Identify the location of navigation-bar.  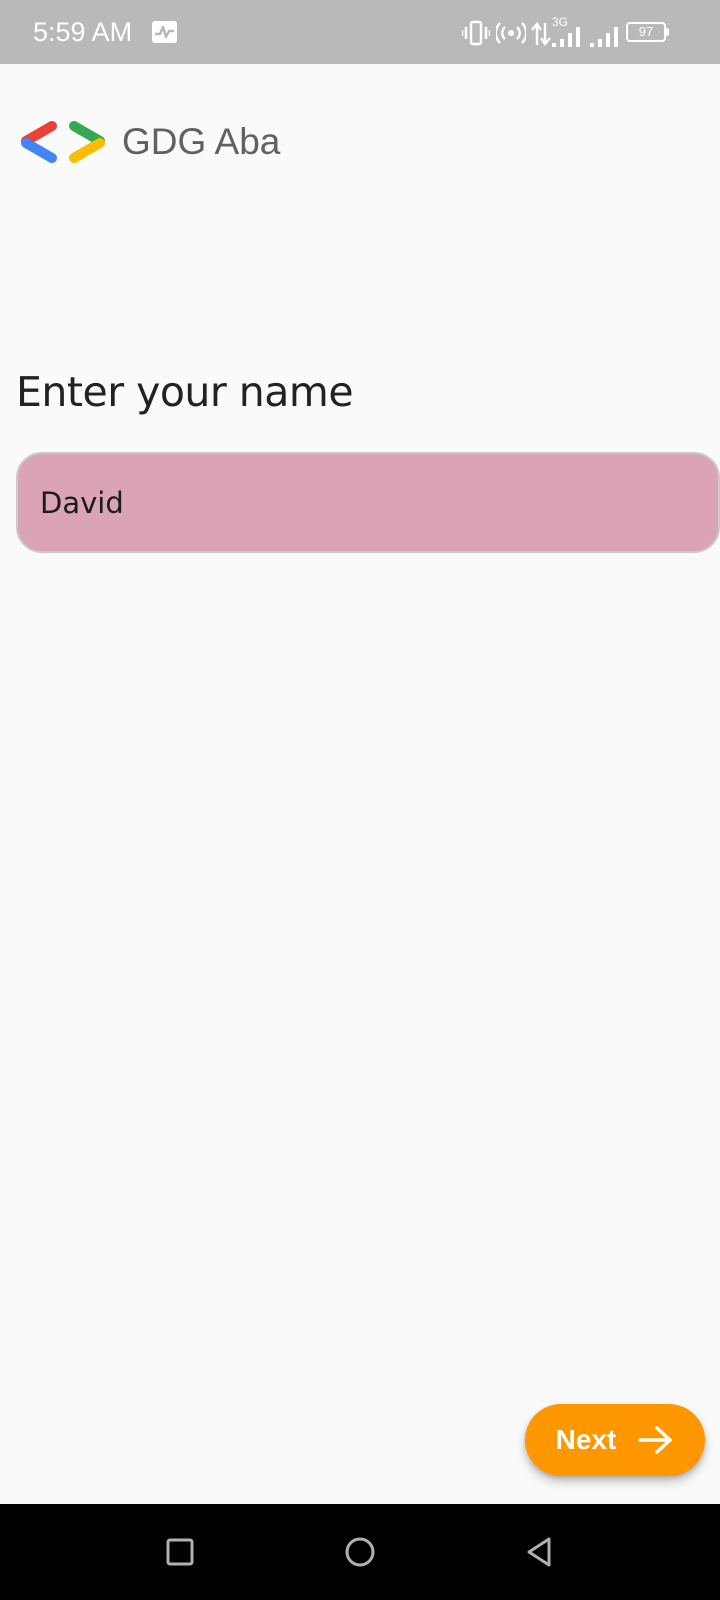
(360, 1552).